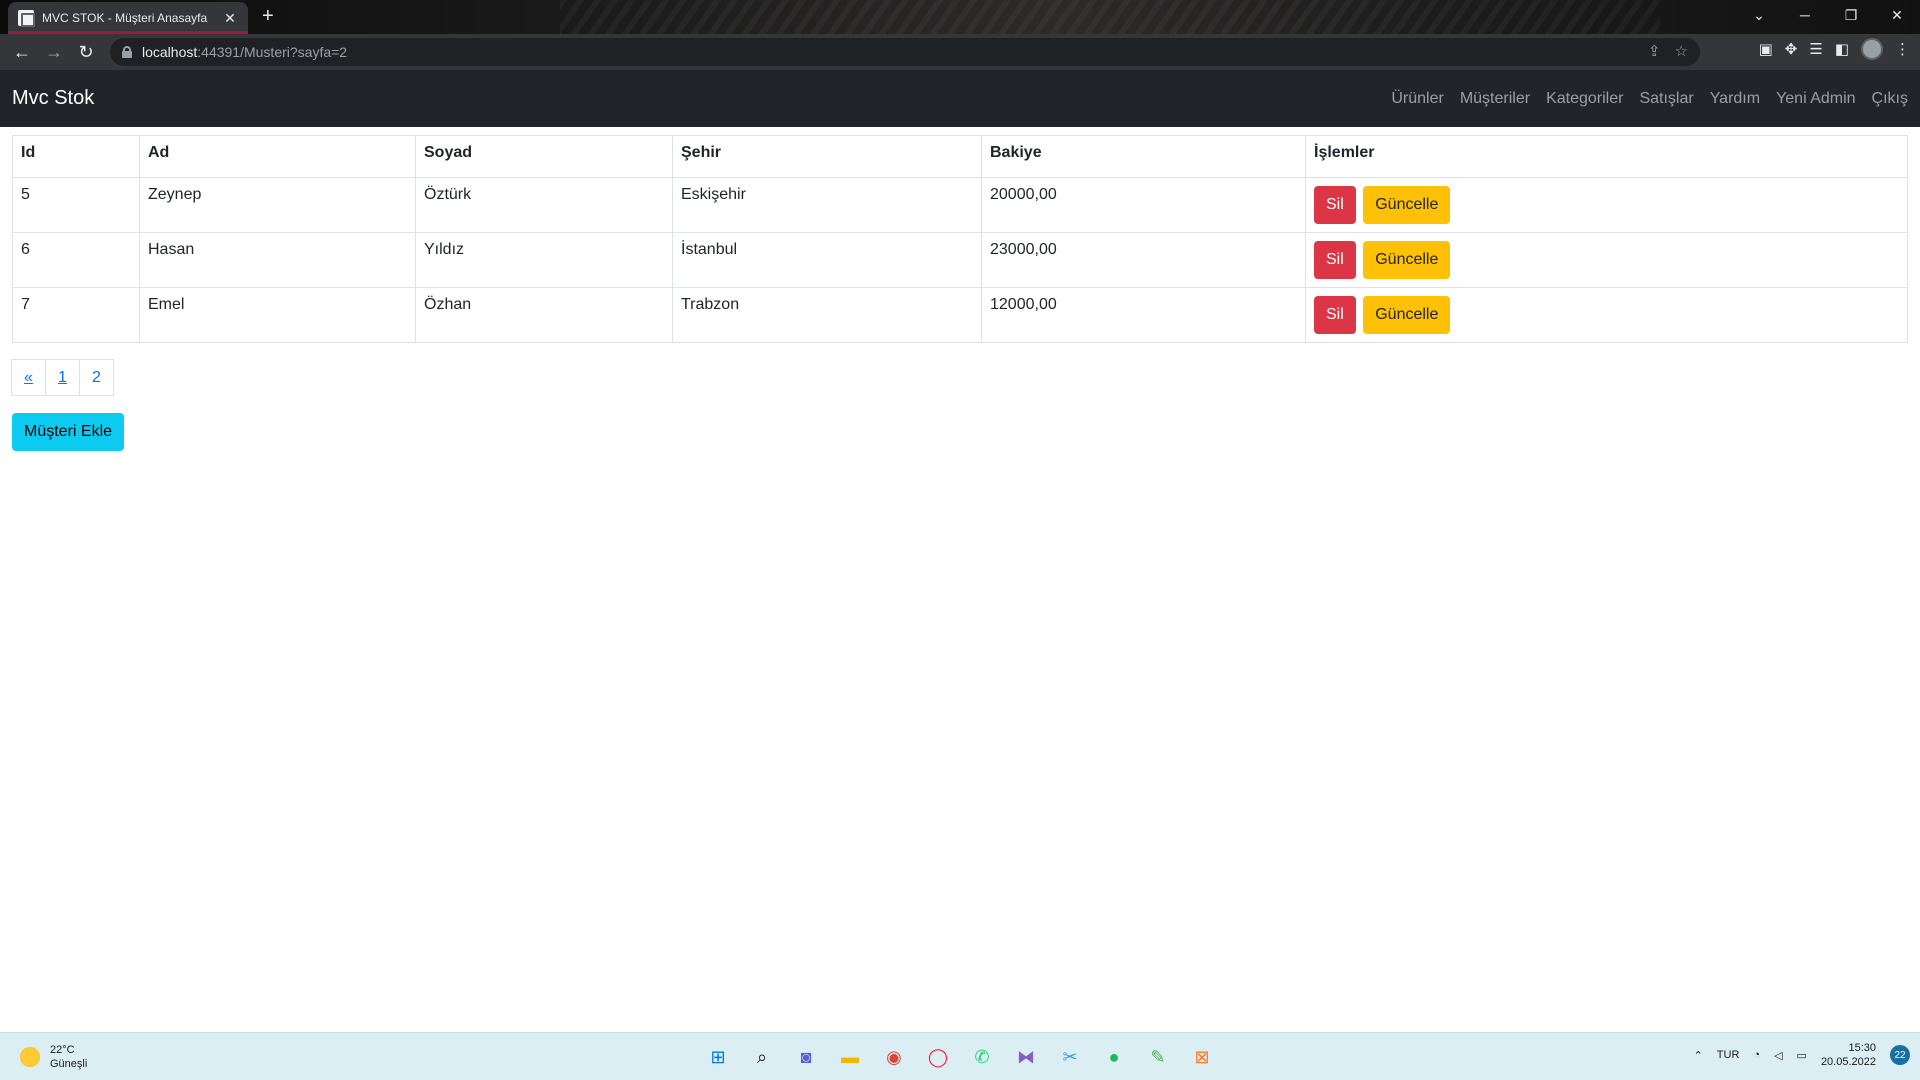  Describe the element at coordinates (1872, 49) in the screenshot. I see `profile-avatar` at that location.